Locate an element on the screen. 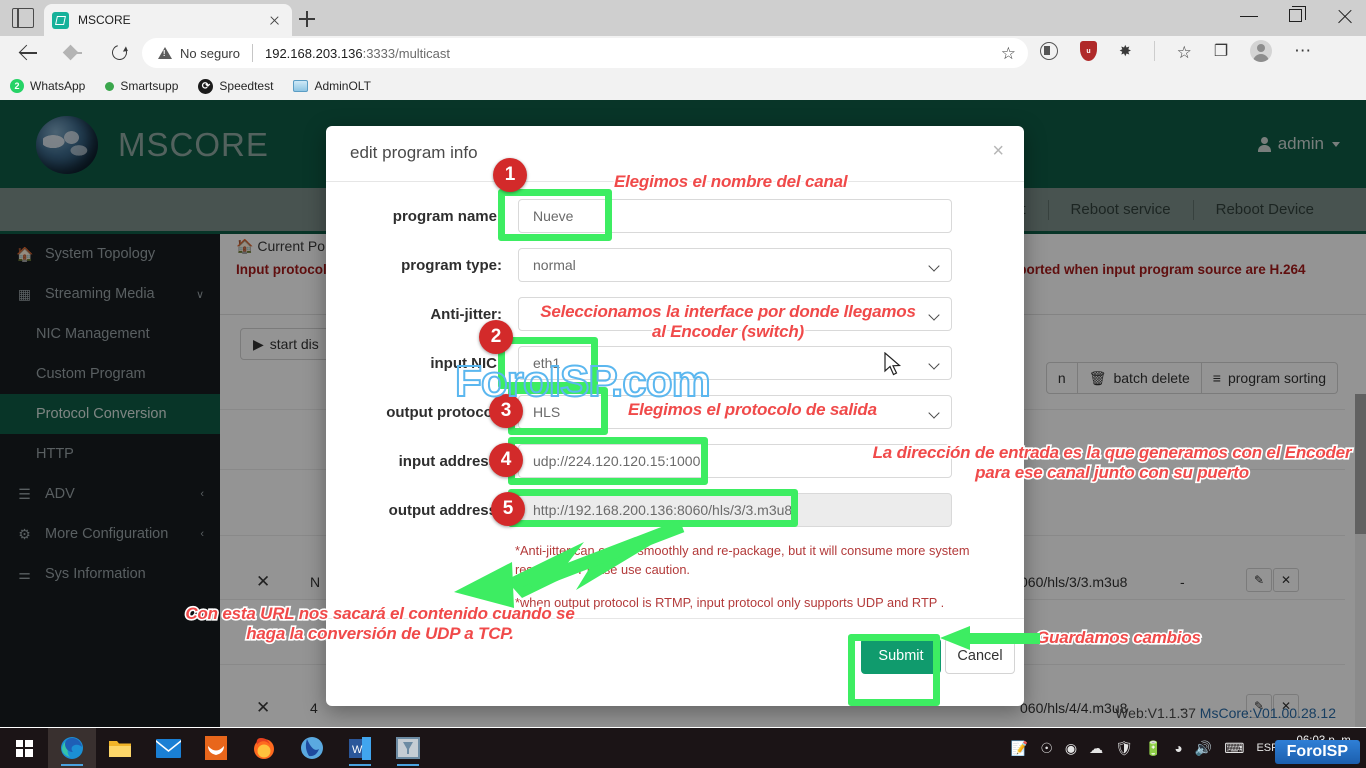 Image resolution: width=1366 pixels, height=768 pixels. profile-avatar is located at coordinates (1261, 51).